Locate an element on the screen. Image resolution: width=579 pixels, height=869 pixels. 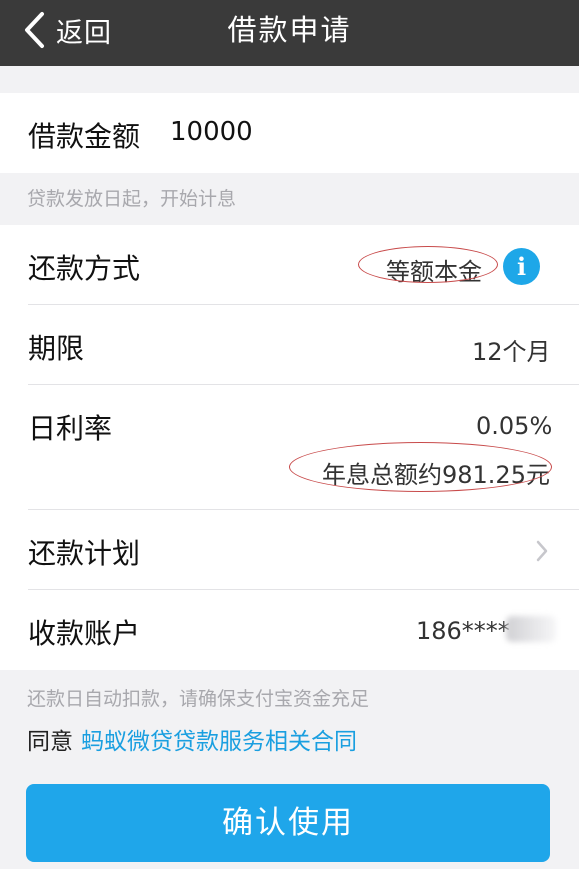
receiving-account-value: 186**** is located at coordinates (463, 631).